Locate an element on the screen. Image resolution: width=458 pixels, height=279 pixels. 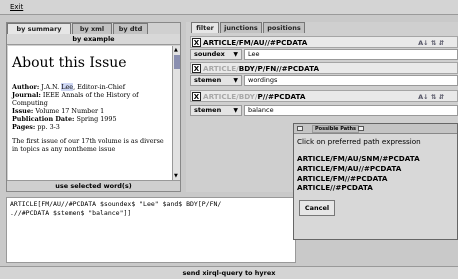
dialog-prompt: Click on preferred path expression is located at coordinates (359, 141).